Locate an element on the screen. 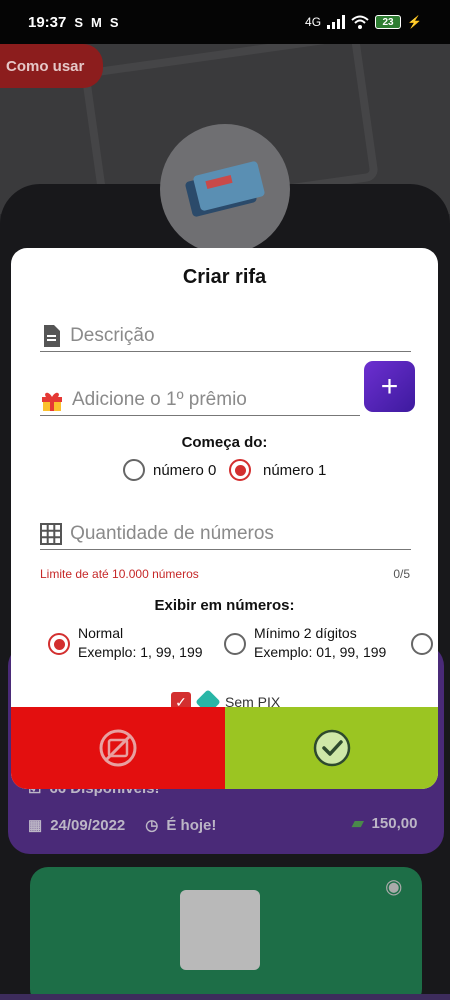 The width and height of the screenshot is (450, 1000). background-date-row: ▦ 24/09/2022 ◷ É hoje! is located at coordinates (122, 825).